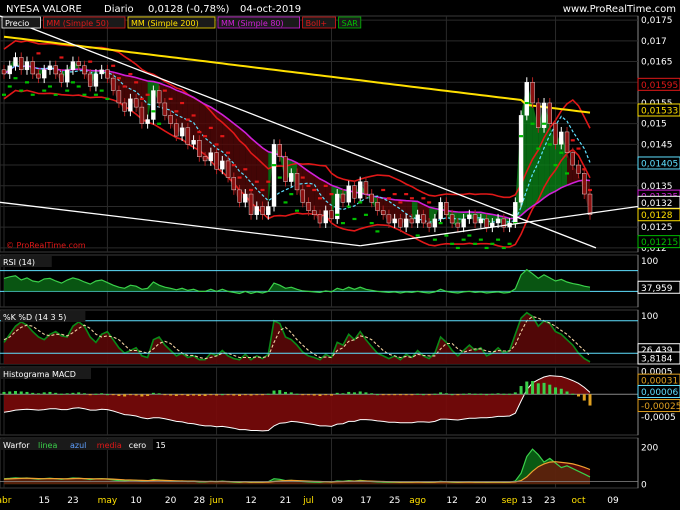 Image resolution: width=680 pixels, height=510 pixels. What do you see at coordinates (109, 445) in the screenshot?
I see `warfor-legend-item: media` at bounding box center [109, 445].